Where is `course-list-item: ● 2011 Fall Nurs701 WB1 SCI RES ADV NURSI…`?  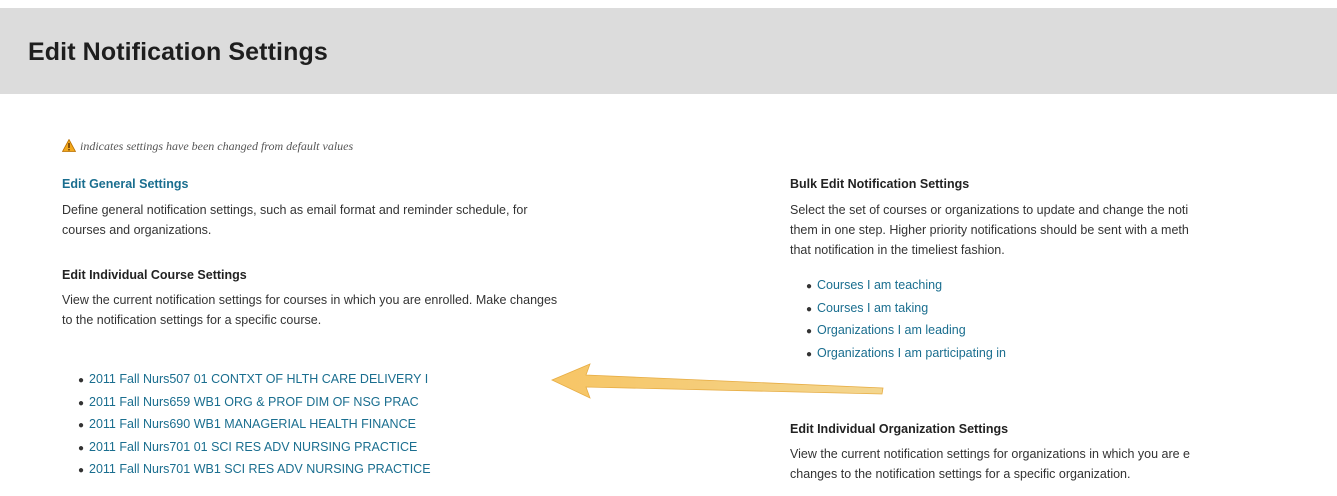
course-list-item: ● 2011 Fall Nurs701 WB1 SCI RES ADV NURSI… is located at coordinates (254, 470).